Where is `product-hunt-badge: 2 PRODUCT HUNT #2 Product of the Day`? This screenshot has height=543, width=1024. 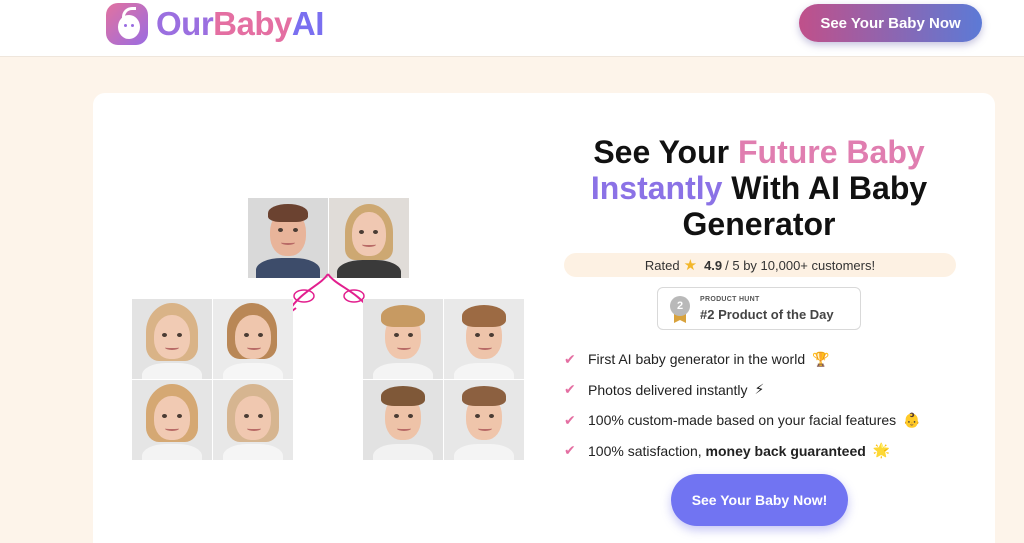 product-hunt-badge: 2 PRODUCT HUNT #2 Product of the Day is located at coordinates (759, 308).